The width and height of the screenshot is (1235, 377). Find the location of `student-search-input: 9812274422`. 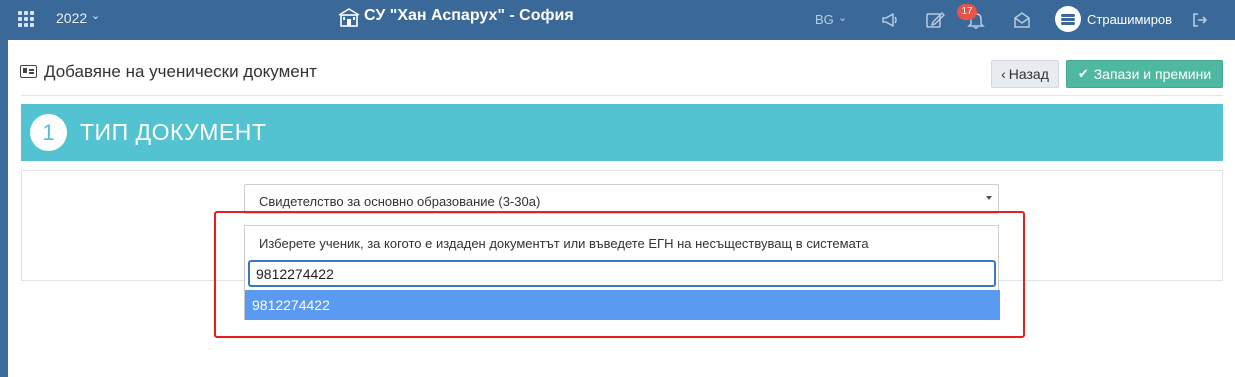

student-search-input: 9812274422 is located at coordinates (622, 273).